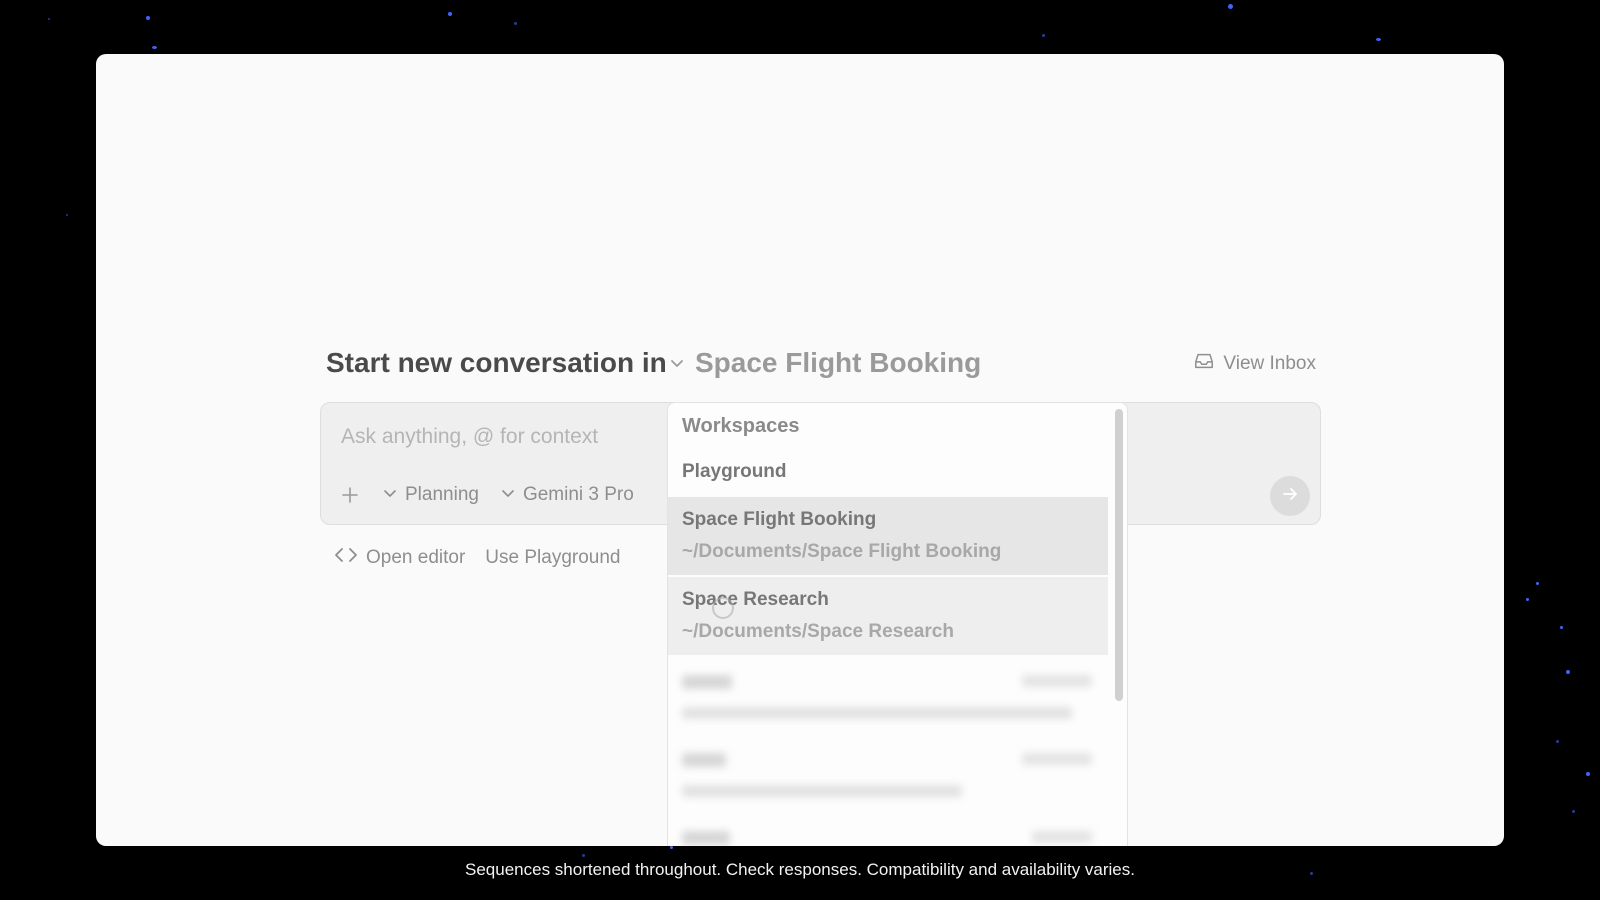 This screenshot has height=900, width=1600. Describe the element at coordinates (416, 557) in the screenshot. I see `open-editor-label: Open editor` at that location.